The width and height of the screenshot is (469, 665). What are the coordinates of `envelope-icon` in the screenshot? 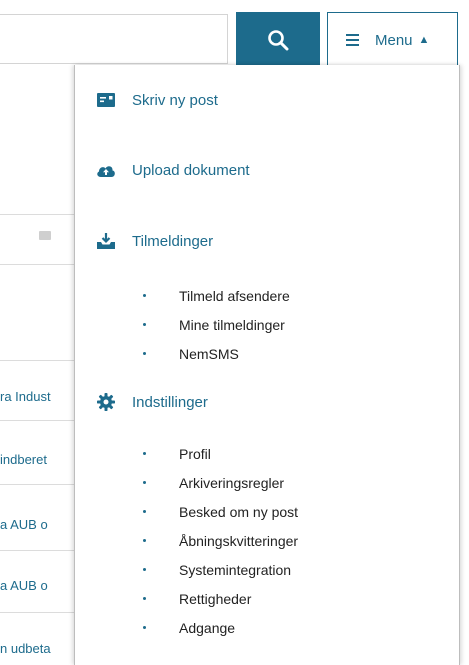 It's located at (106, 100).